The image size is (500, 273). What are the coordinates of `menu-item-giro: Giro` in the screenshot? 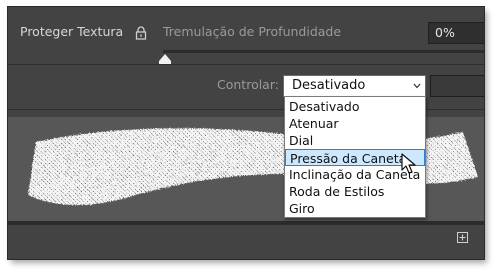 It's located at (355, 208).